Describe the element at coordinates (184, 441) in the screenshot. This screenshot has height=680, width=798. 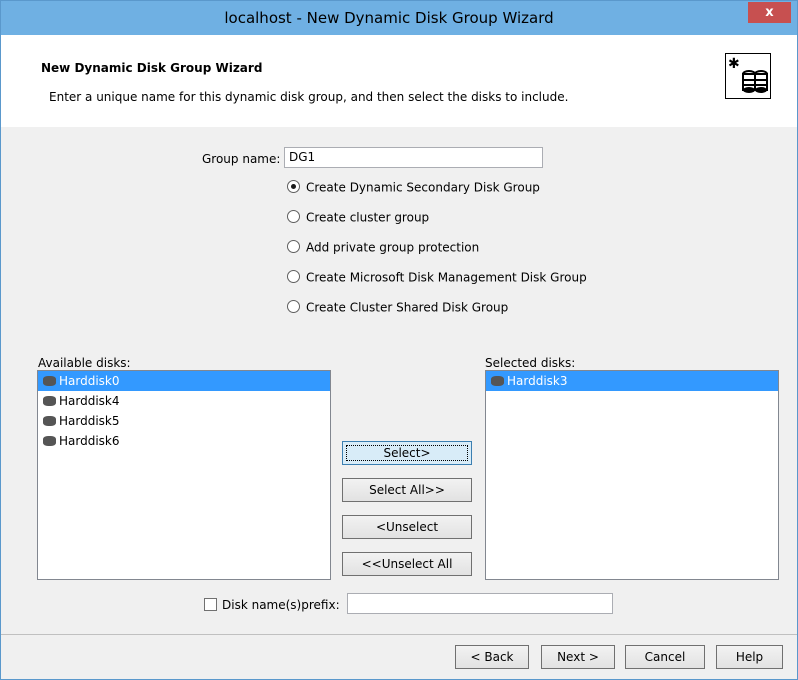
I see `list-item: Harddisk6` at that location.